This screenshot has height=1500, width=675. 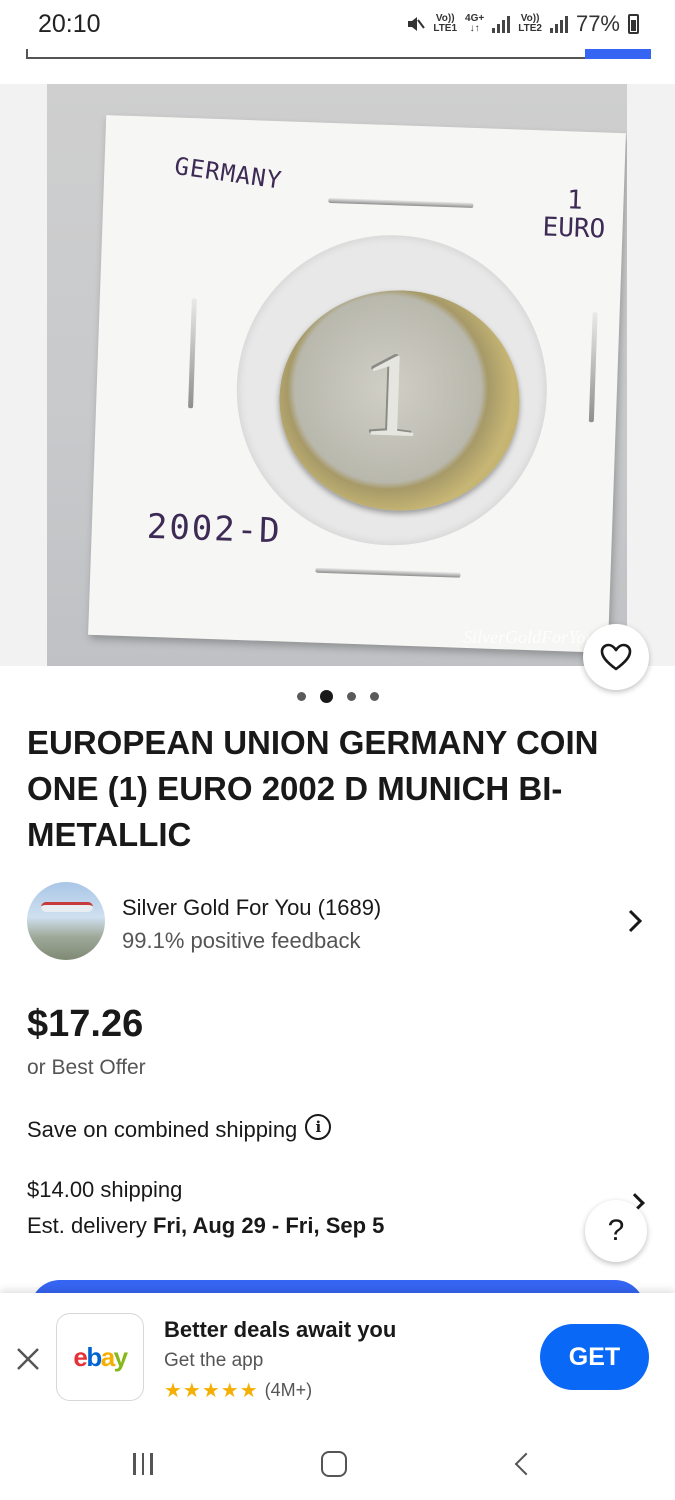 What do you see at coordinates (501, 24) in the screenshot?
I see `signal-icon` at bounding box center [501, 24].